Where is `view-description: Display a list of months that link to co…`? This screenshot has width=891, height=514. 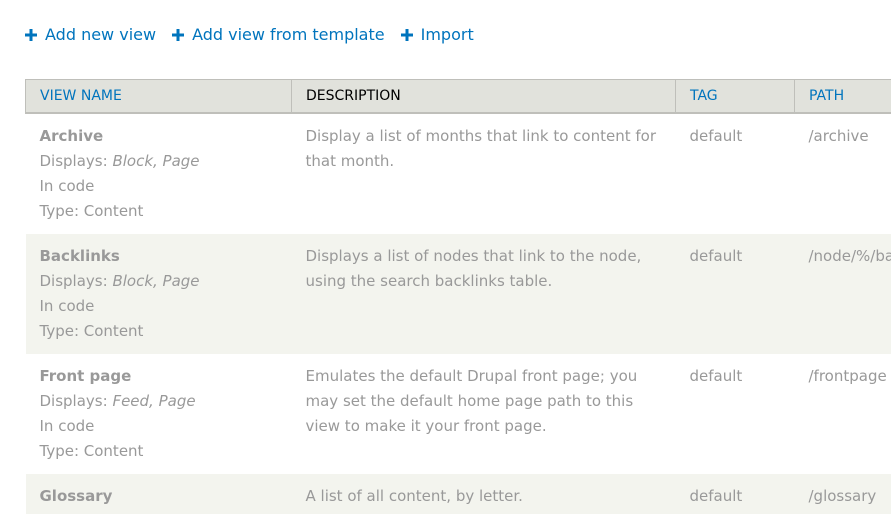 view-description: Display a list of months that link to co… is located at coordinates (484, 173).